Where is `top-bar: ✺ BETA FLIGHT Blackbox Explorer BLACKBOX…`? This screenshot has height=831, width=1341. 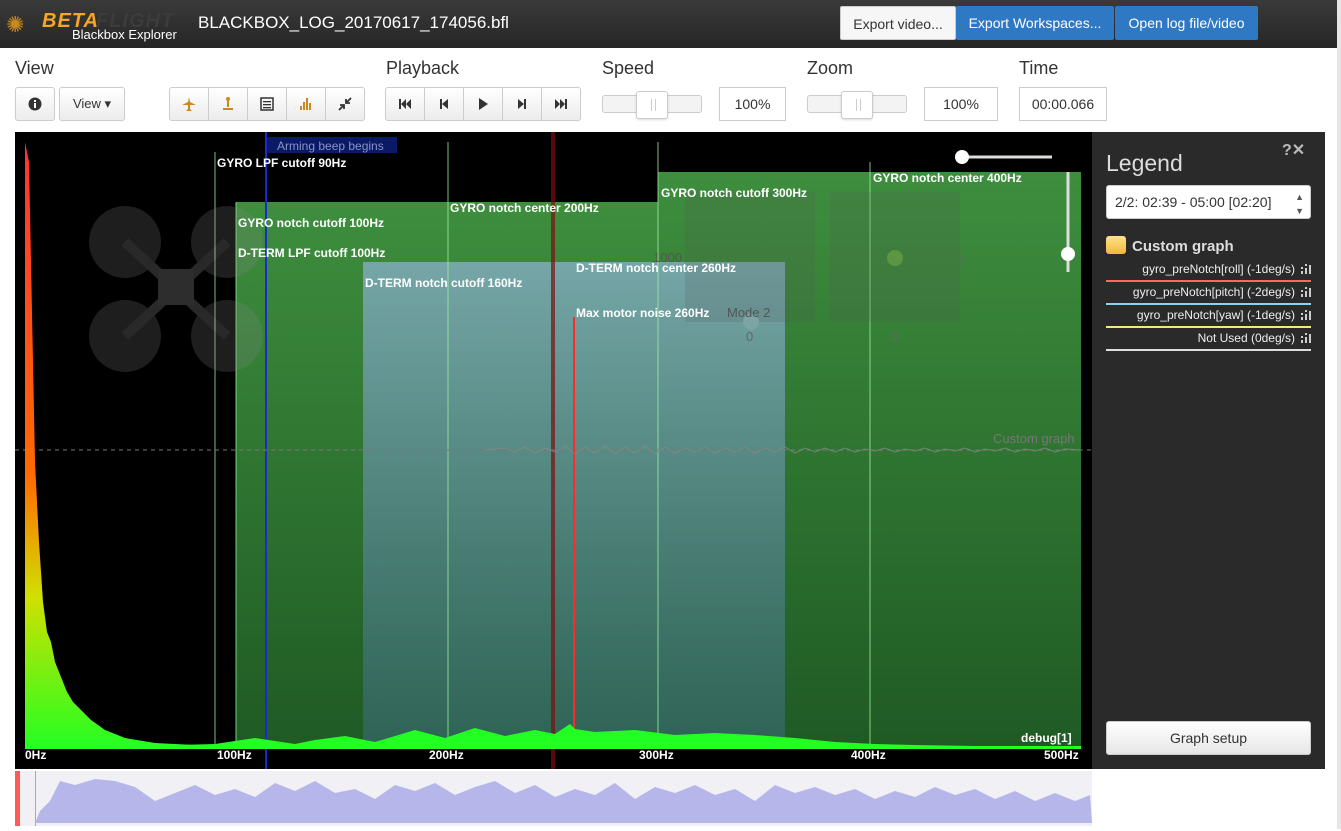 top-bar: ✺ BETA FLIGHT Blackbox Explorer BLACKBOX… is located at coordinates (670, 24).